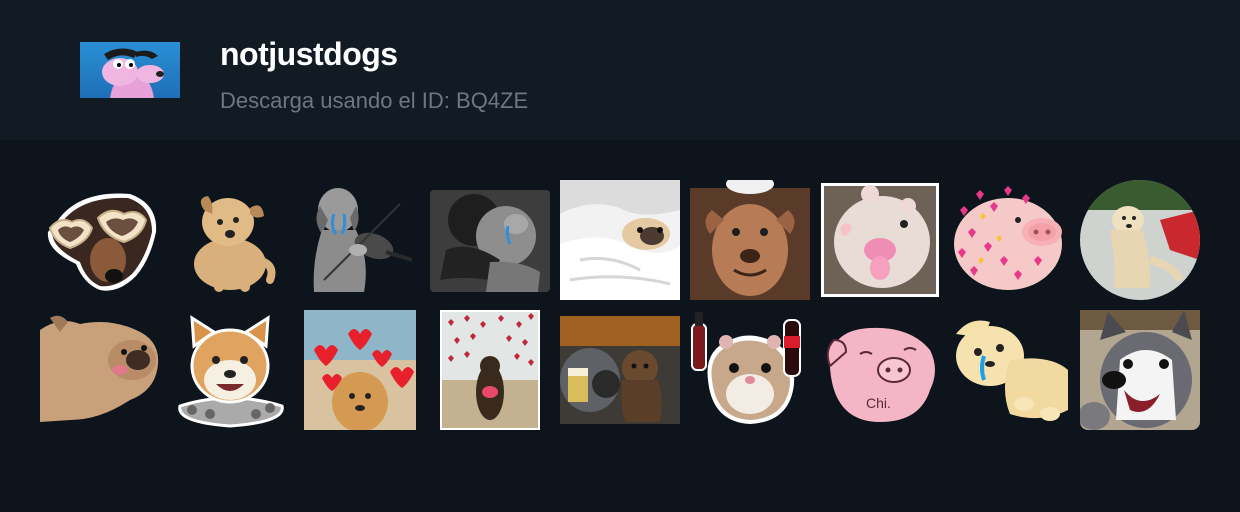 Image resolution: width=1240 pixels, height=512 pixels. Describe the element at coordinates (374, 100) in the screenshot. I see `download-id-text: Descarga usando el ID: BQ4ZE` at that location.